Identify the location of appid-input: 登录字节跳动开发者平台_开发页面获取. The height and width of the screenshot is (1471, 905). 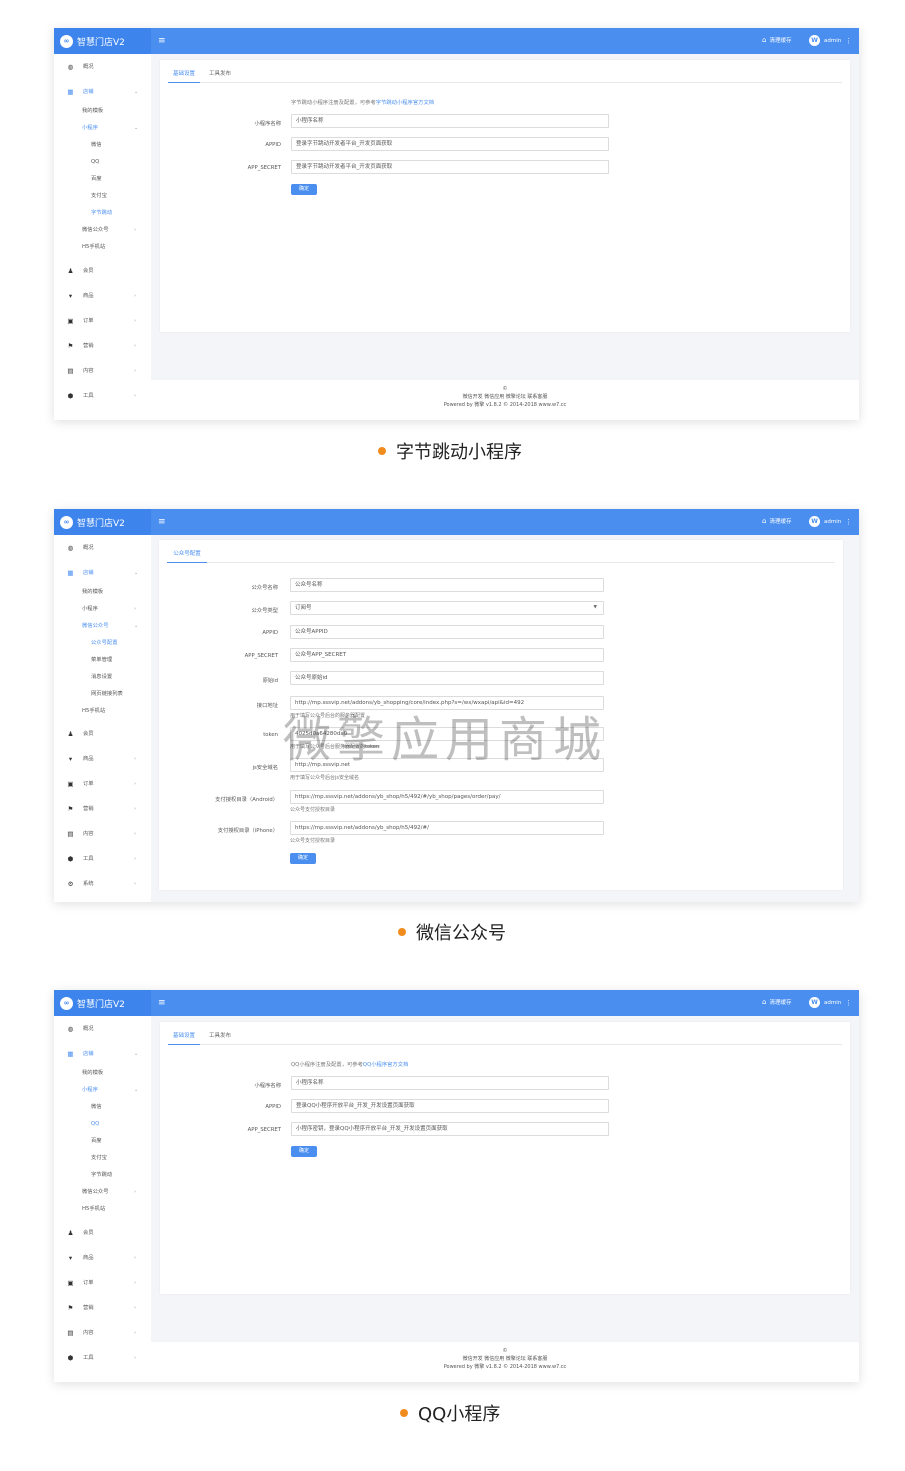
(450, 144).